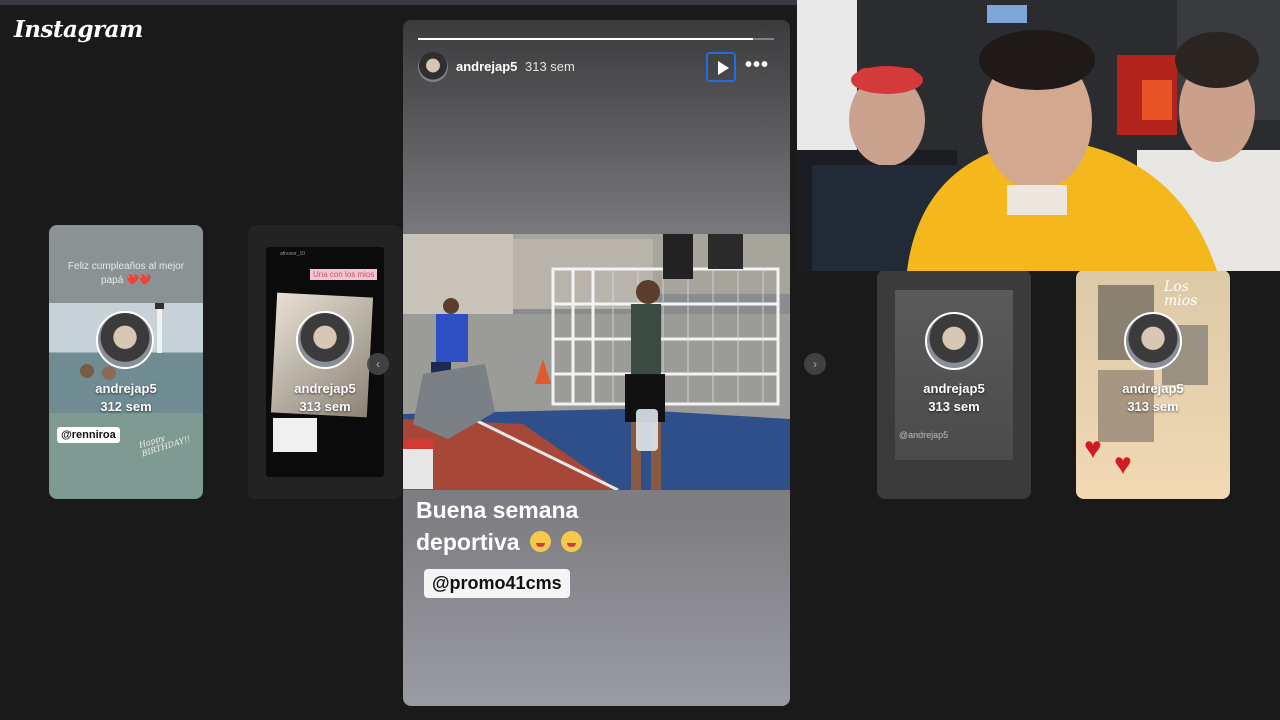 Image resolution: width=1280 pixels, height=720 pixels. Describe the element at coordinates (596, 526) in the screenshot. I see `story-headline: Buena semana deportiva` at that location.